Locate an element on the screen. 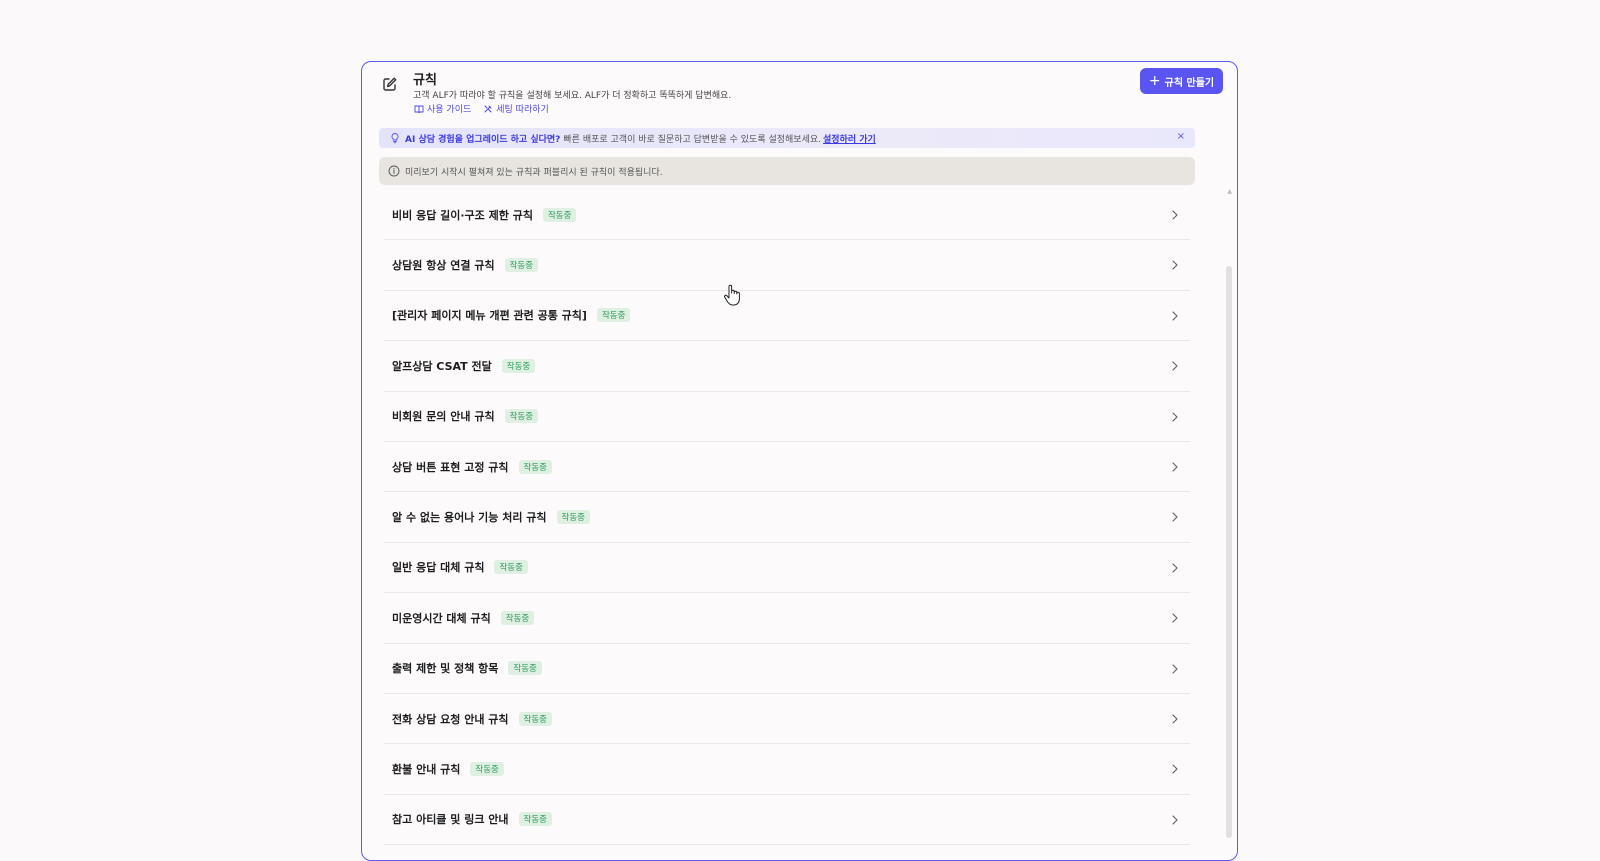 Image resolution: width=1600 pixels, height=861 pixels. rule-name: 참고 아티클 및 링크 안내 is located at coordinates (450, 820).